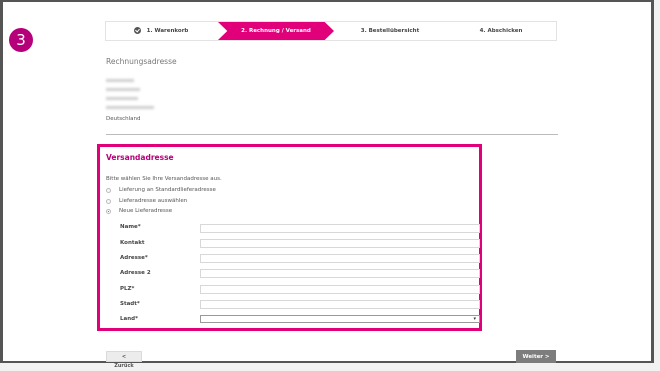 This screenshot has width=660, height=371. Describe the element at coordinates (137, 30) in the screenshot. I see `check-circle-icon` at that location.